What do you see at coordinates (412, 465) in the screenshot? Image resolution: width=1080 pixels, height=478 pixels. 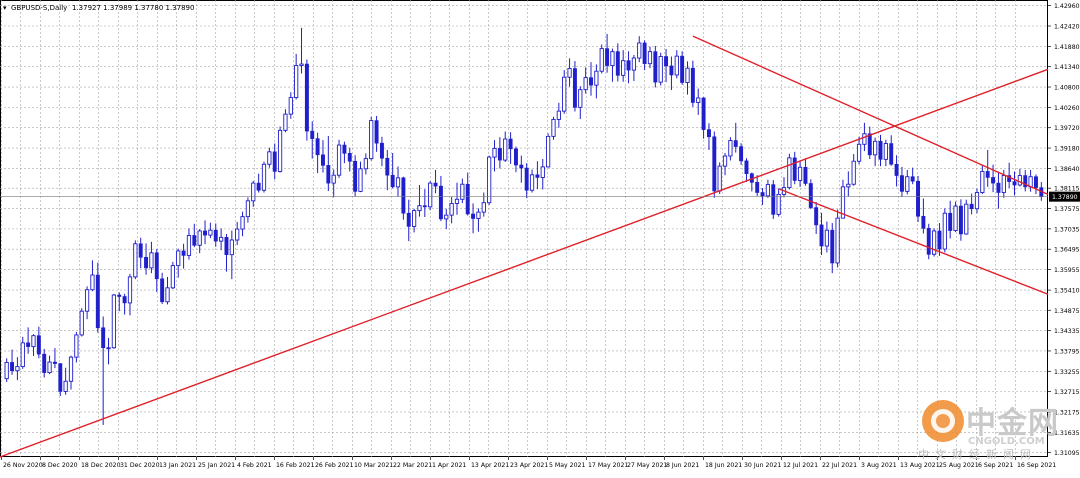 I see `x-tick-label: 22 Mar 2021` at bounding box center [412, 465].